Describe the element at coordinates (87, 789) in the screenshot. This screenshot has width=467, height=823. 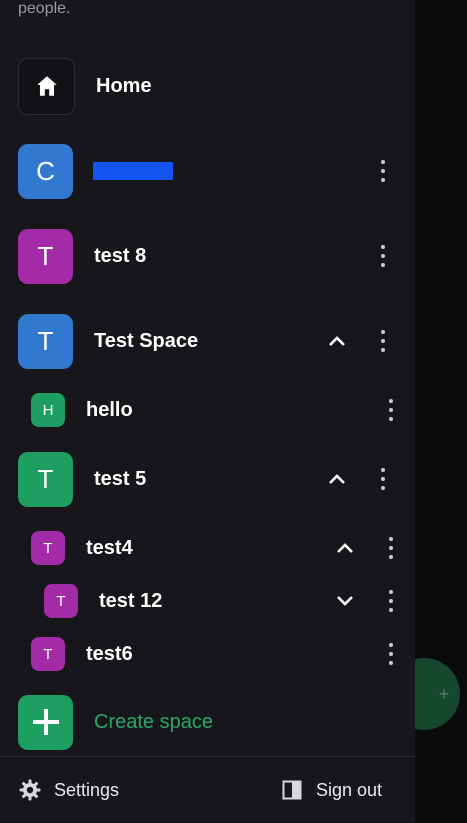
I see `settings-label: Settings` at that location.